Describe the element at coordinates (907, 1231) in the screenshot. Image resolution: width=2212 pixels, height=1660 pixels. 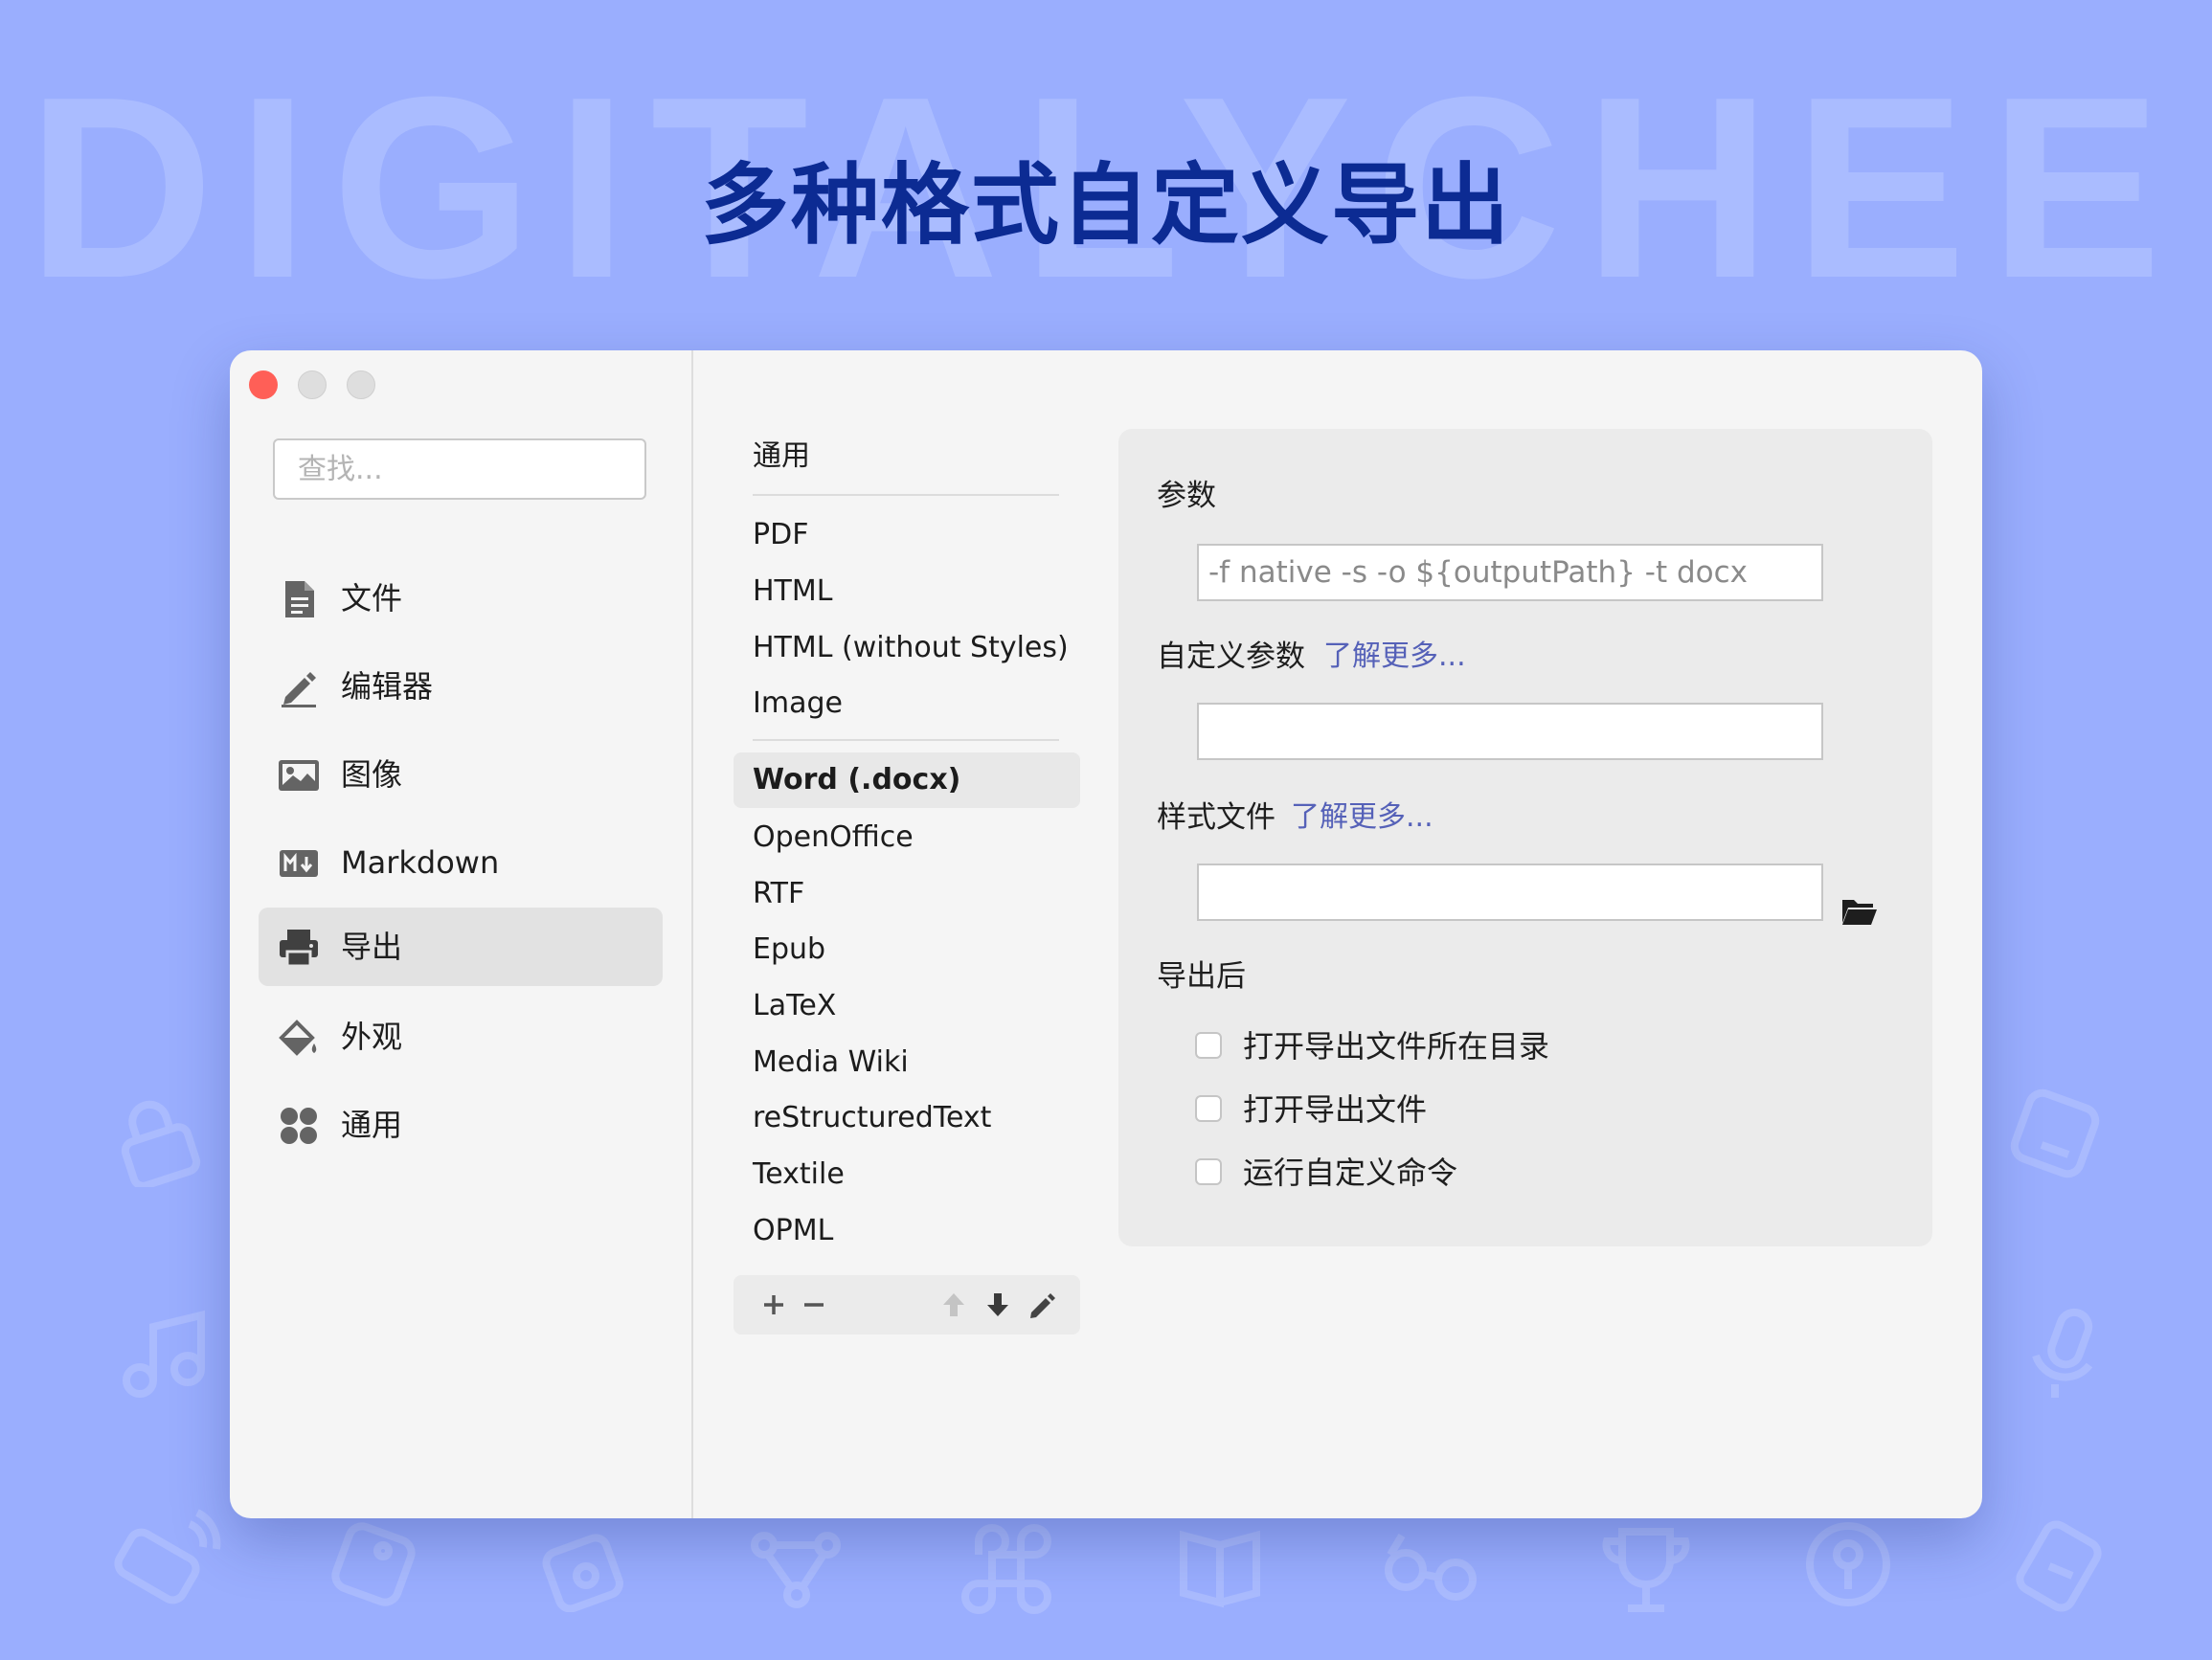
I see `format-item-opml: OPML` at that location.